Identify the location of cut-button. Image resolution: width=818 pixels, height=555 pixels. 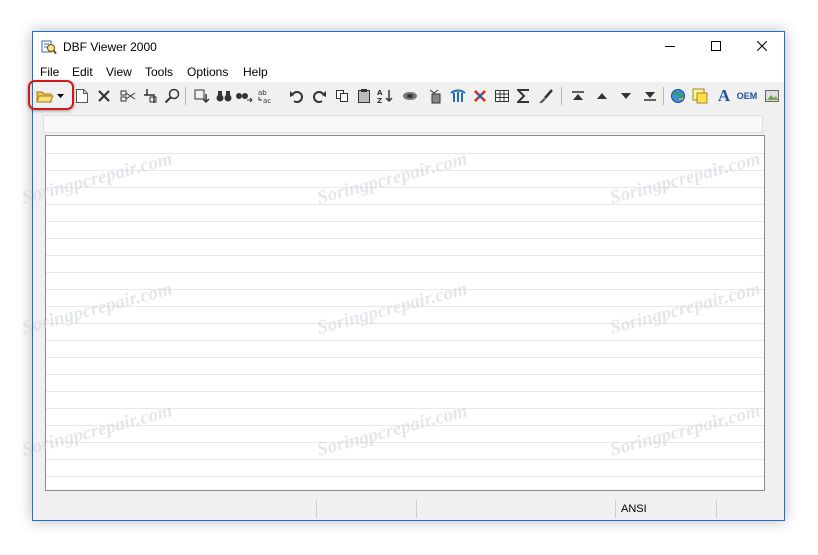
(128, 96).